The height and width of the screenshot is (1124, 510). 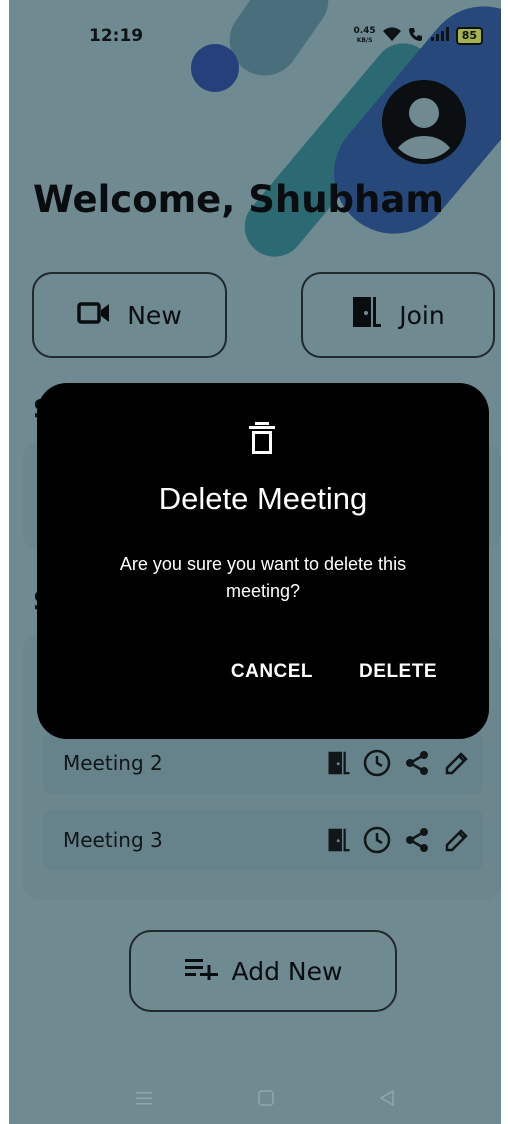 I want to click on status-icons: 0.45 KB/S 85, so click(x=418, y=35).